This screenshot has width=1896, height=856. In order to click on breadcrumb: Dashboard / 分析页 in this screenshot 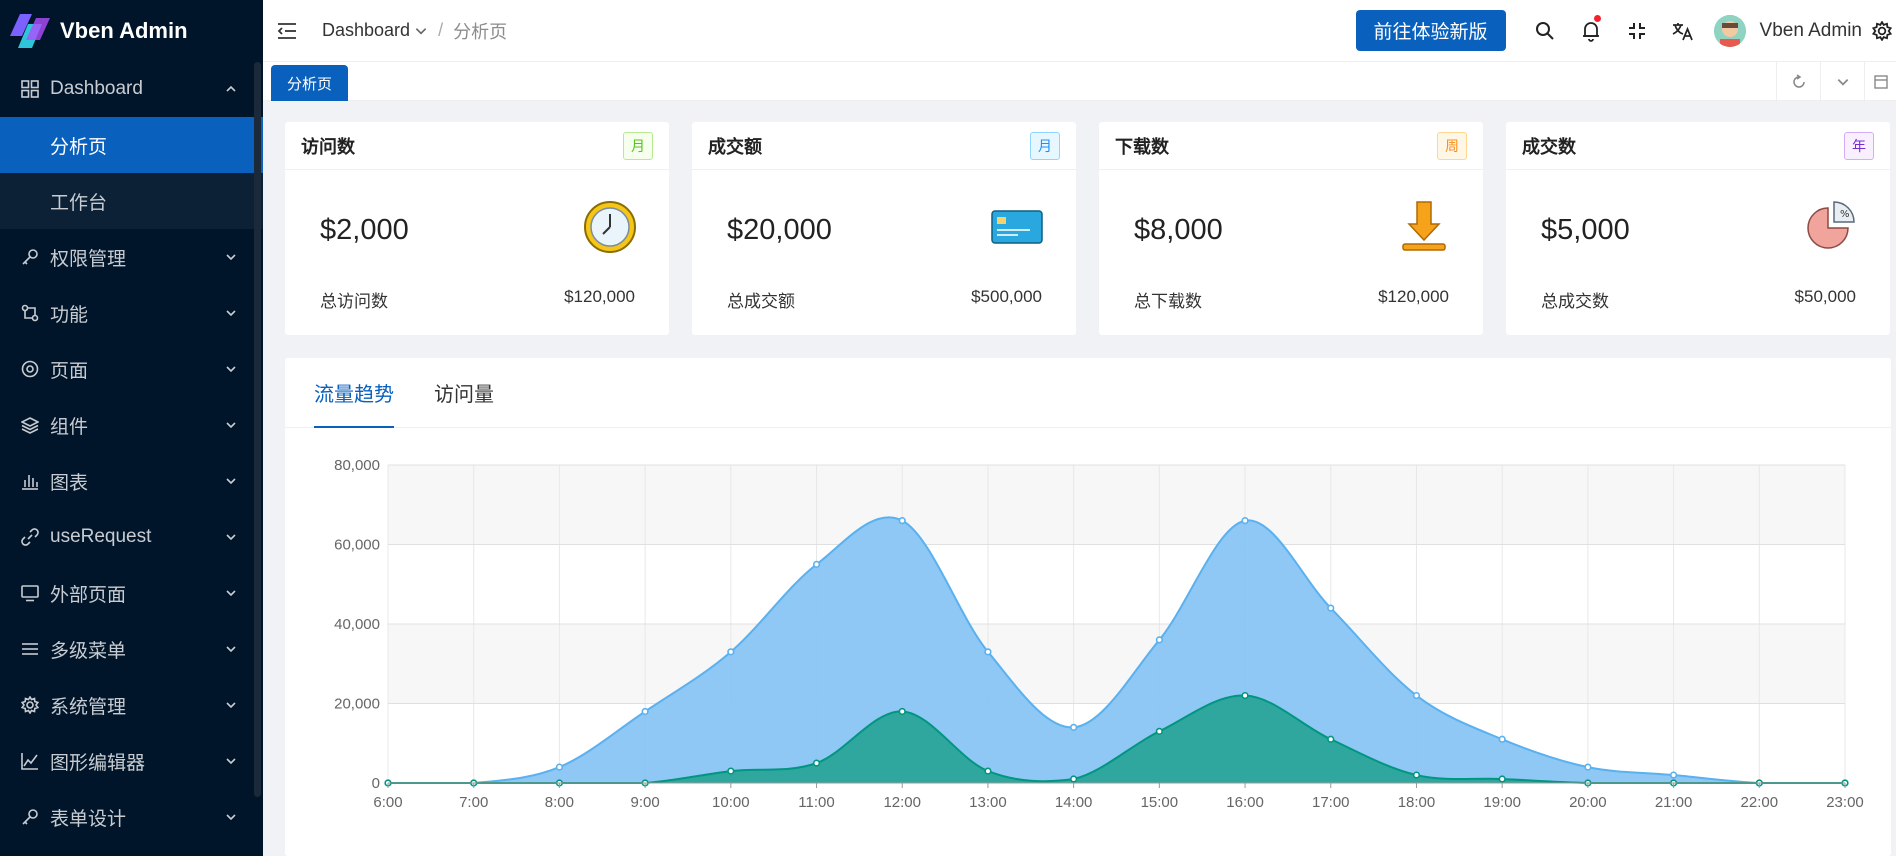, I will do `click(414, 31)`.